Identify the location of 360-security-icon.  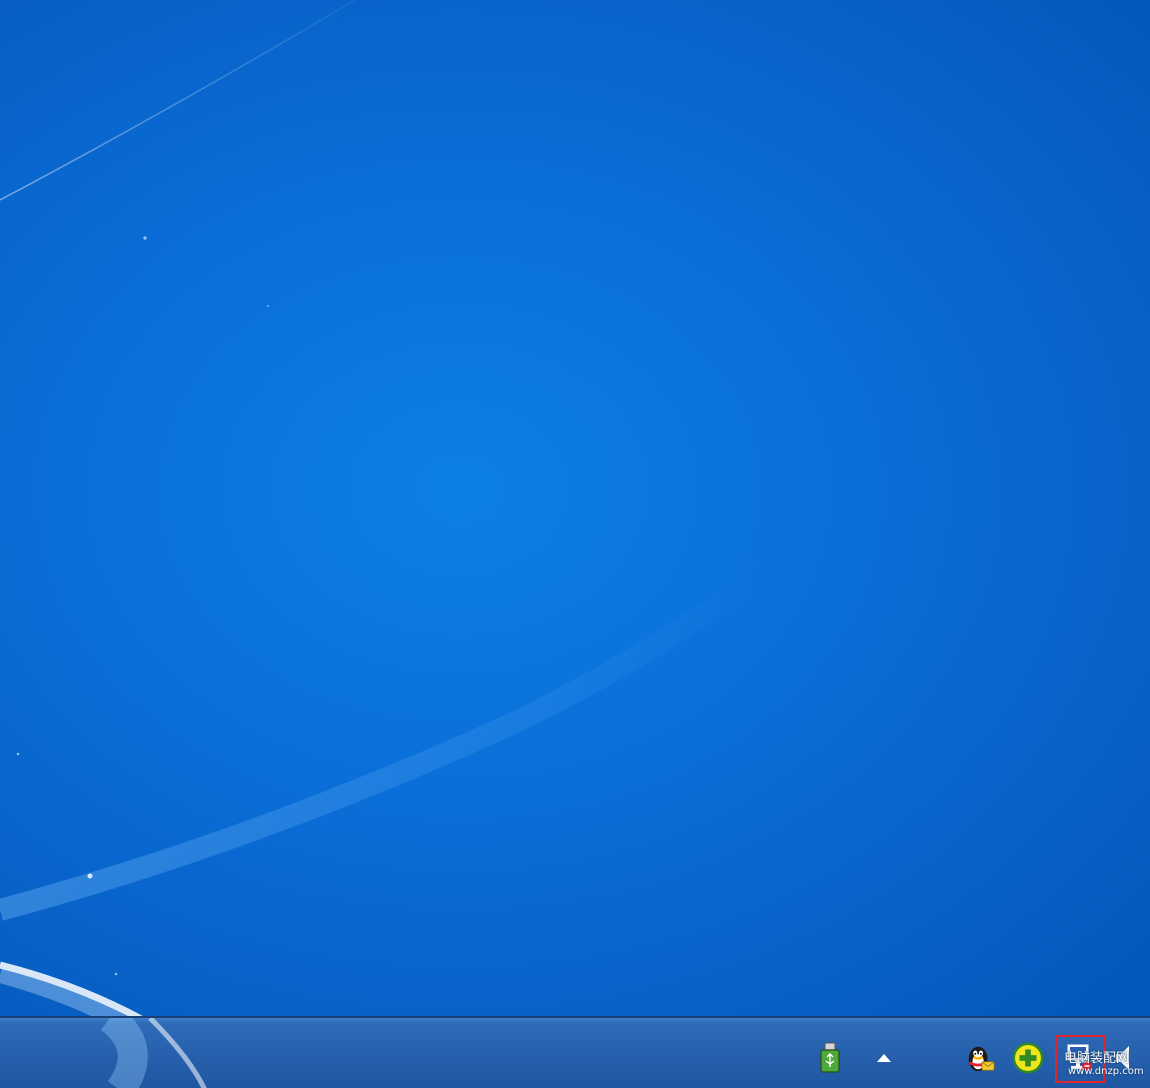
(1028, 1058).